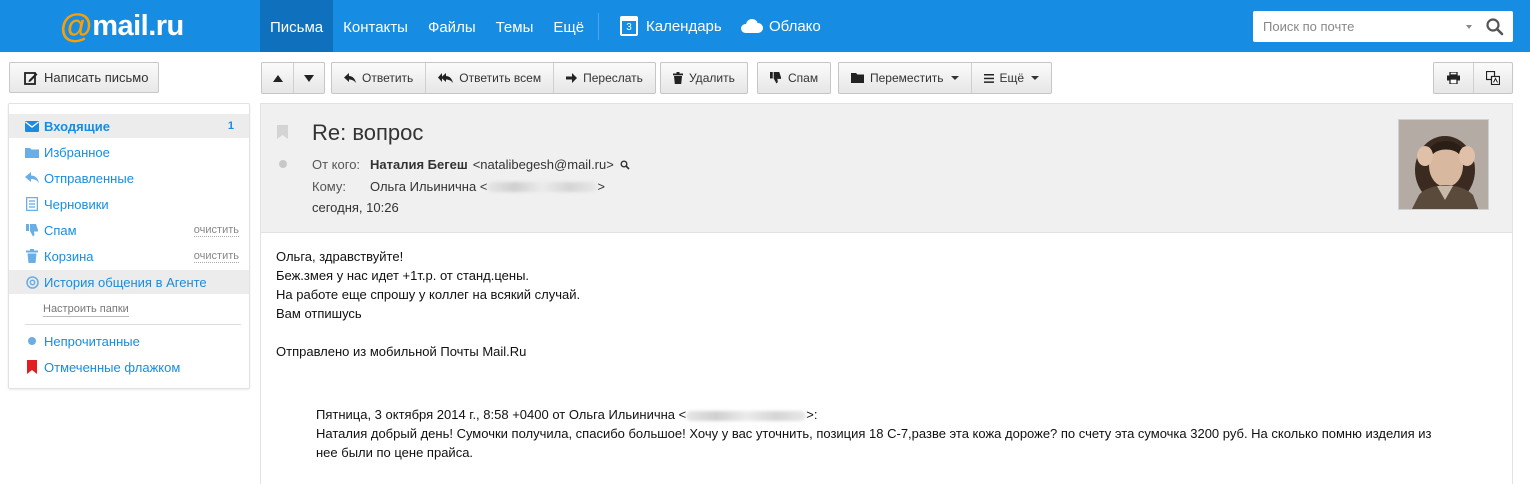 The image size is (1530, 484). I want to click on message-date: сегодня, 10:26, so click(355, 207).